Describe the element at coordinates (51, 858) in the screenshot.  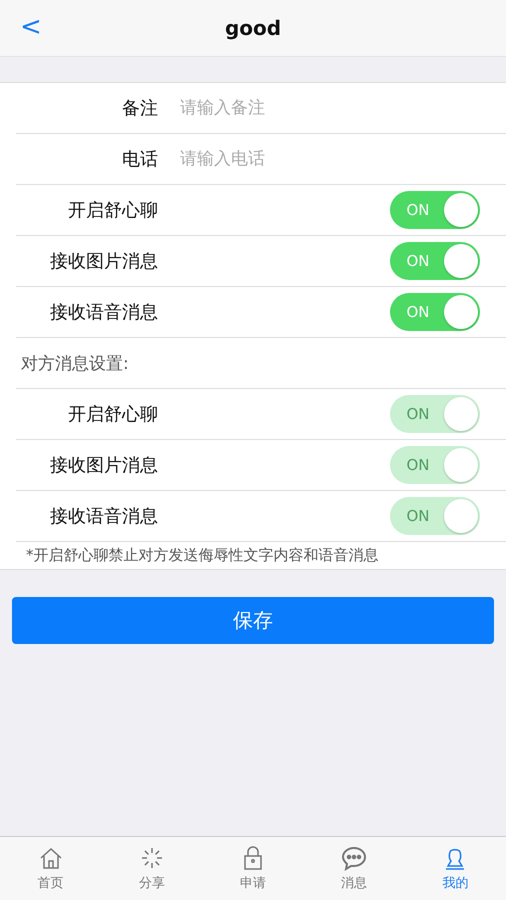
I see `home-icon` at that location.